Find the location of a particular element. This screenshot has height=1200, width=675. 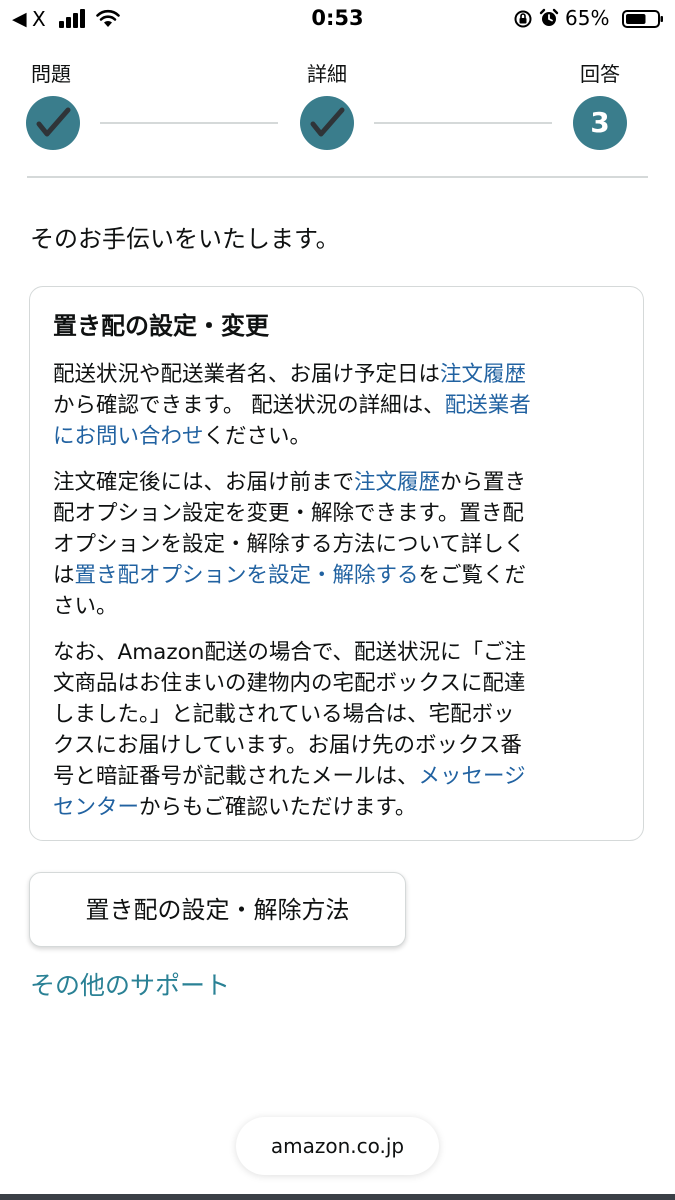

paragraph-text: 注文確定後には、お届け前まで is located at coordinates (204, 482).